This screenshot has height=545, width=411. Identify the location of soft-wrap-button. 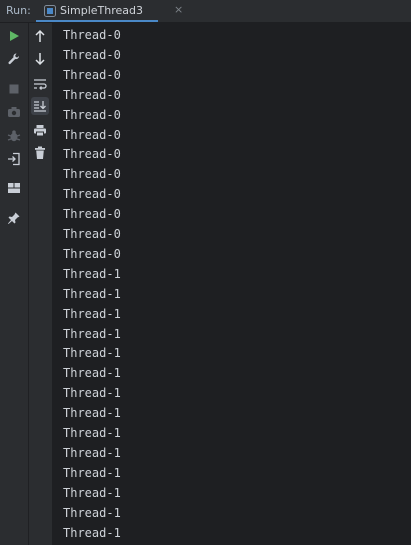
(40, 84).